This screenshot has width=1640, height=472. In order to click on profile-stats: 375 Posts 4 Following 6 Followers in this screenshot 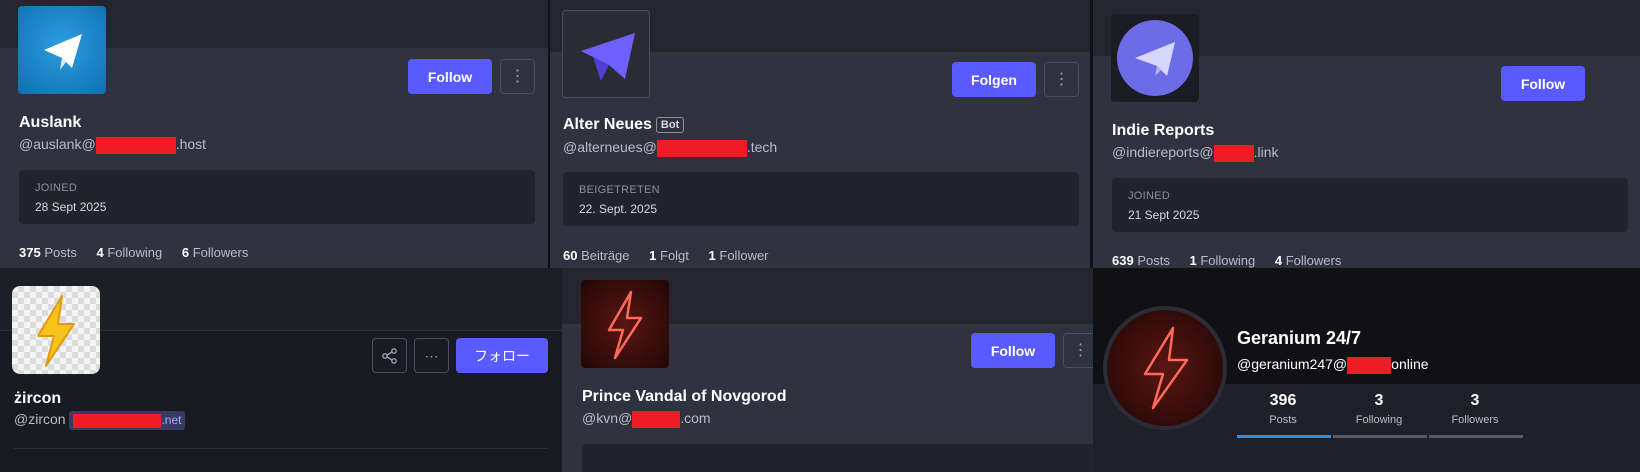, I will do `click(141, 252)`.